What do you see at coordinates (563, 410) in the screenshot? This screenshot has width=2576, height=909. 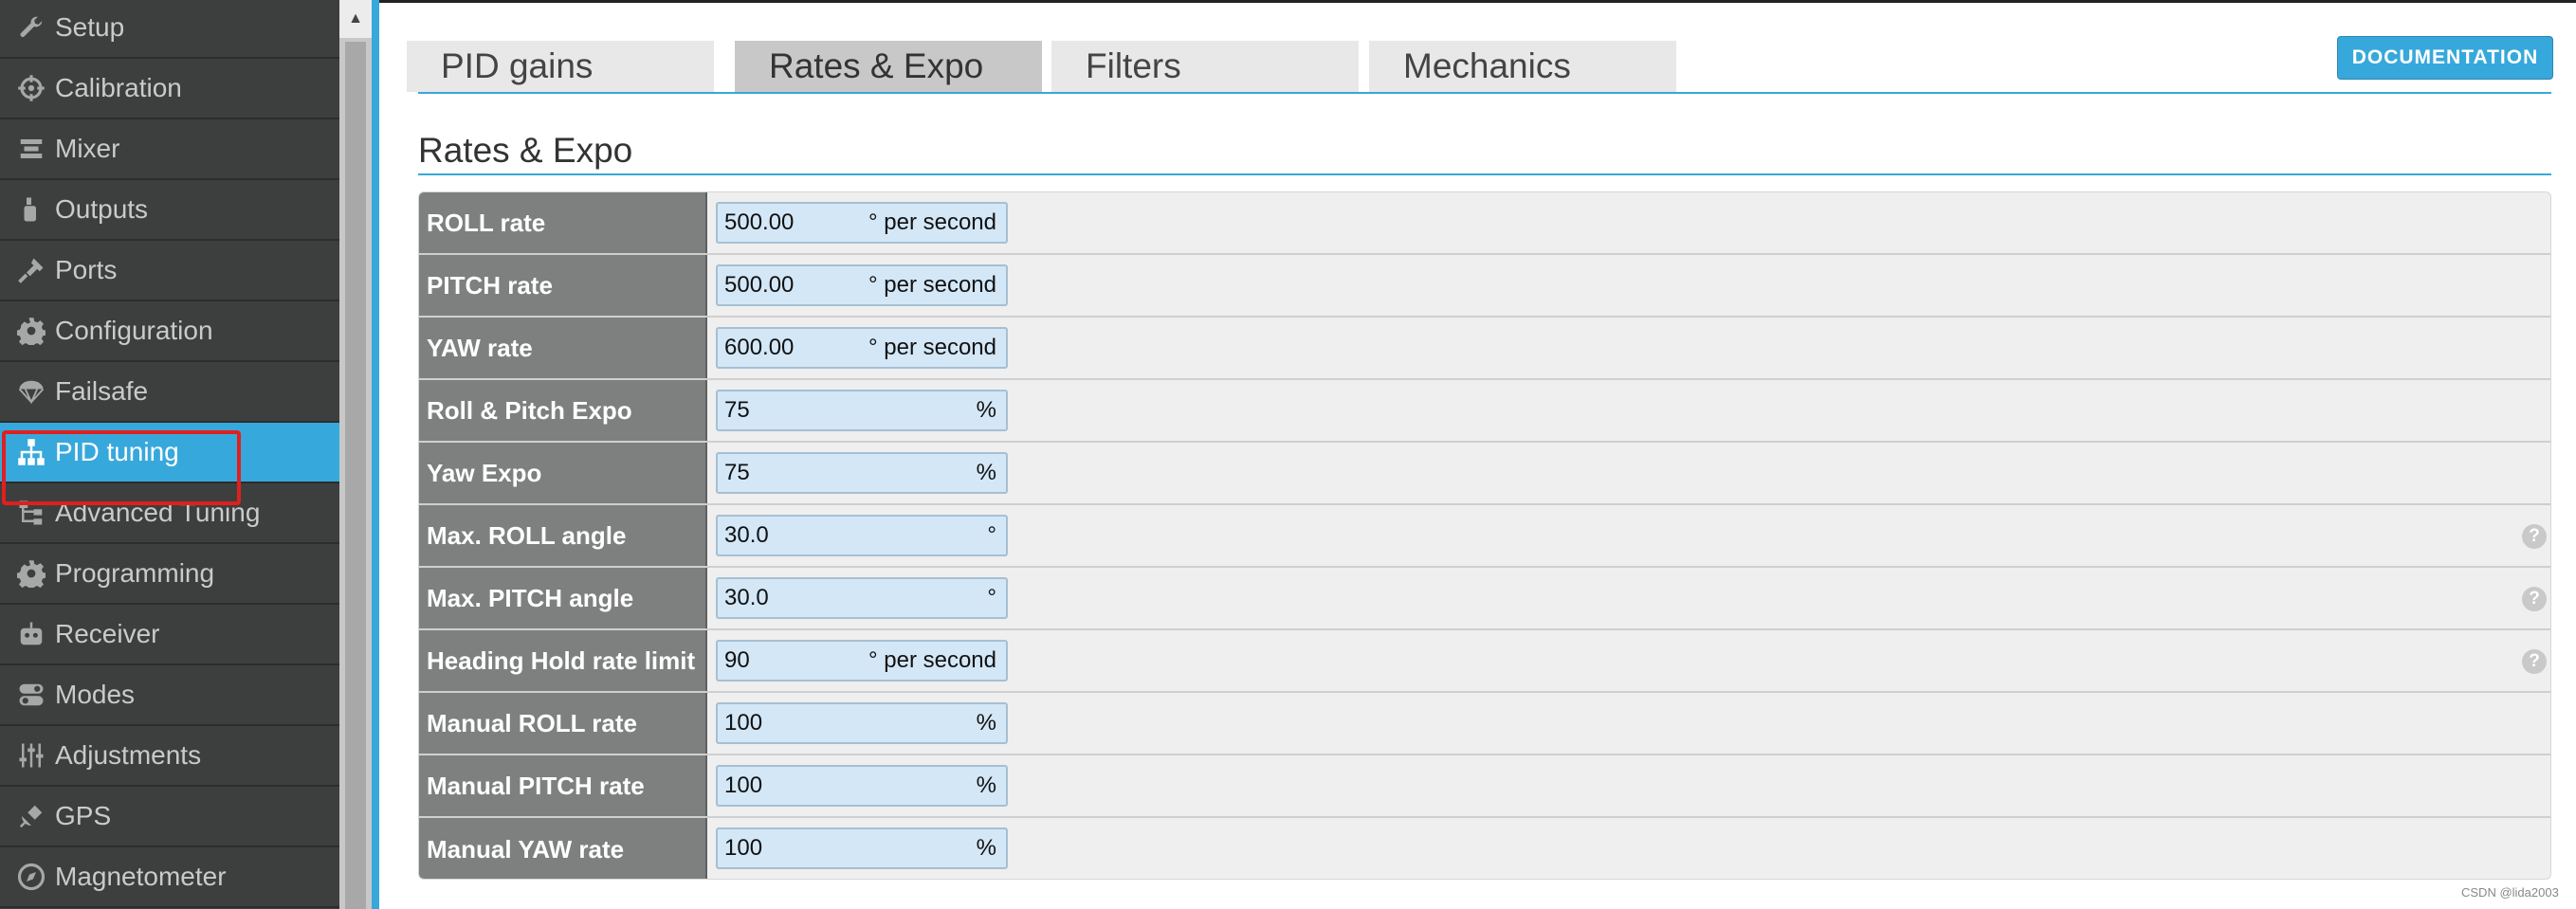 I see `row-label: Roll & Pitch Expo` at bounding box center [563, 410].